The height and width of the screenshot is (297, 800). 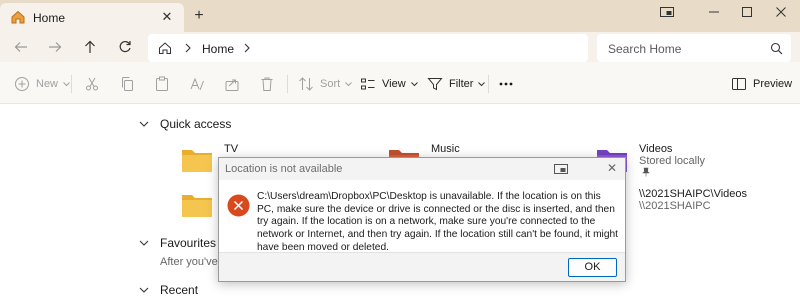 What do you see at coordinates (394, 84) in the screenshot?
I see `view-label: View` at bounding box center [394, 84].